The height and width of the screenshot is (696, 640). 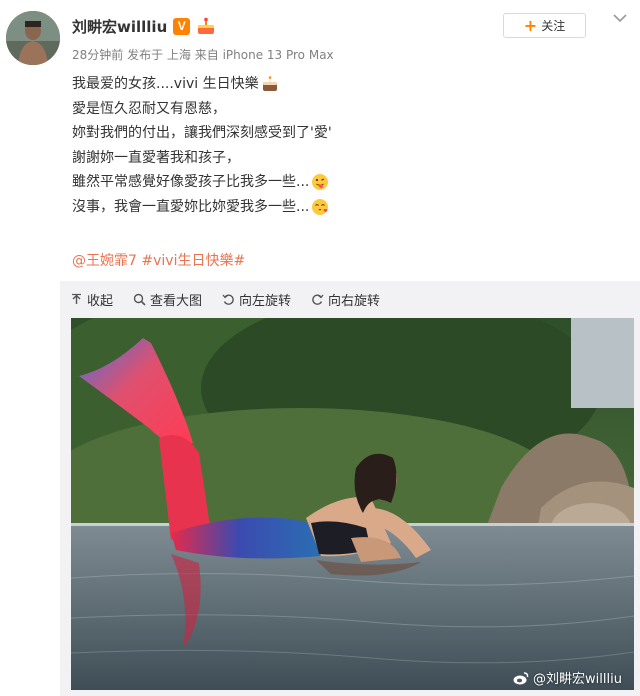 I want to click on follow-label: 关注, so click(x=553, y=26).